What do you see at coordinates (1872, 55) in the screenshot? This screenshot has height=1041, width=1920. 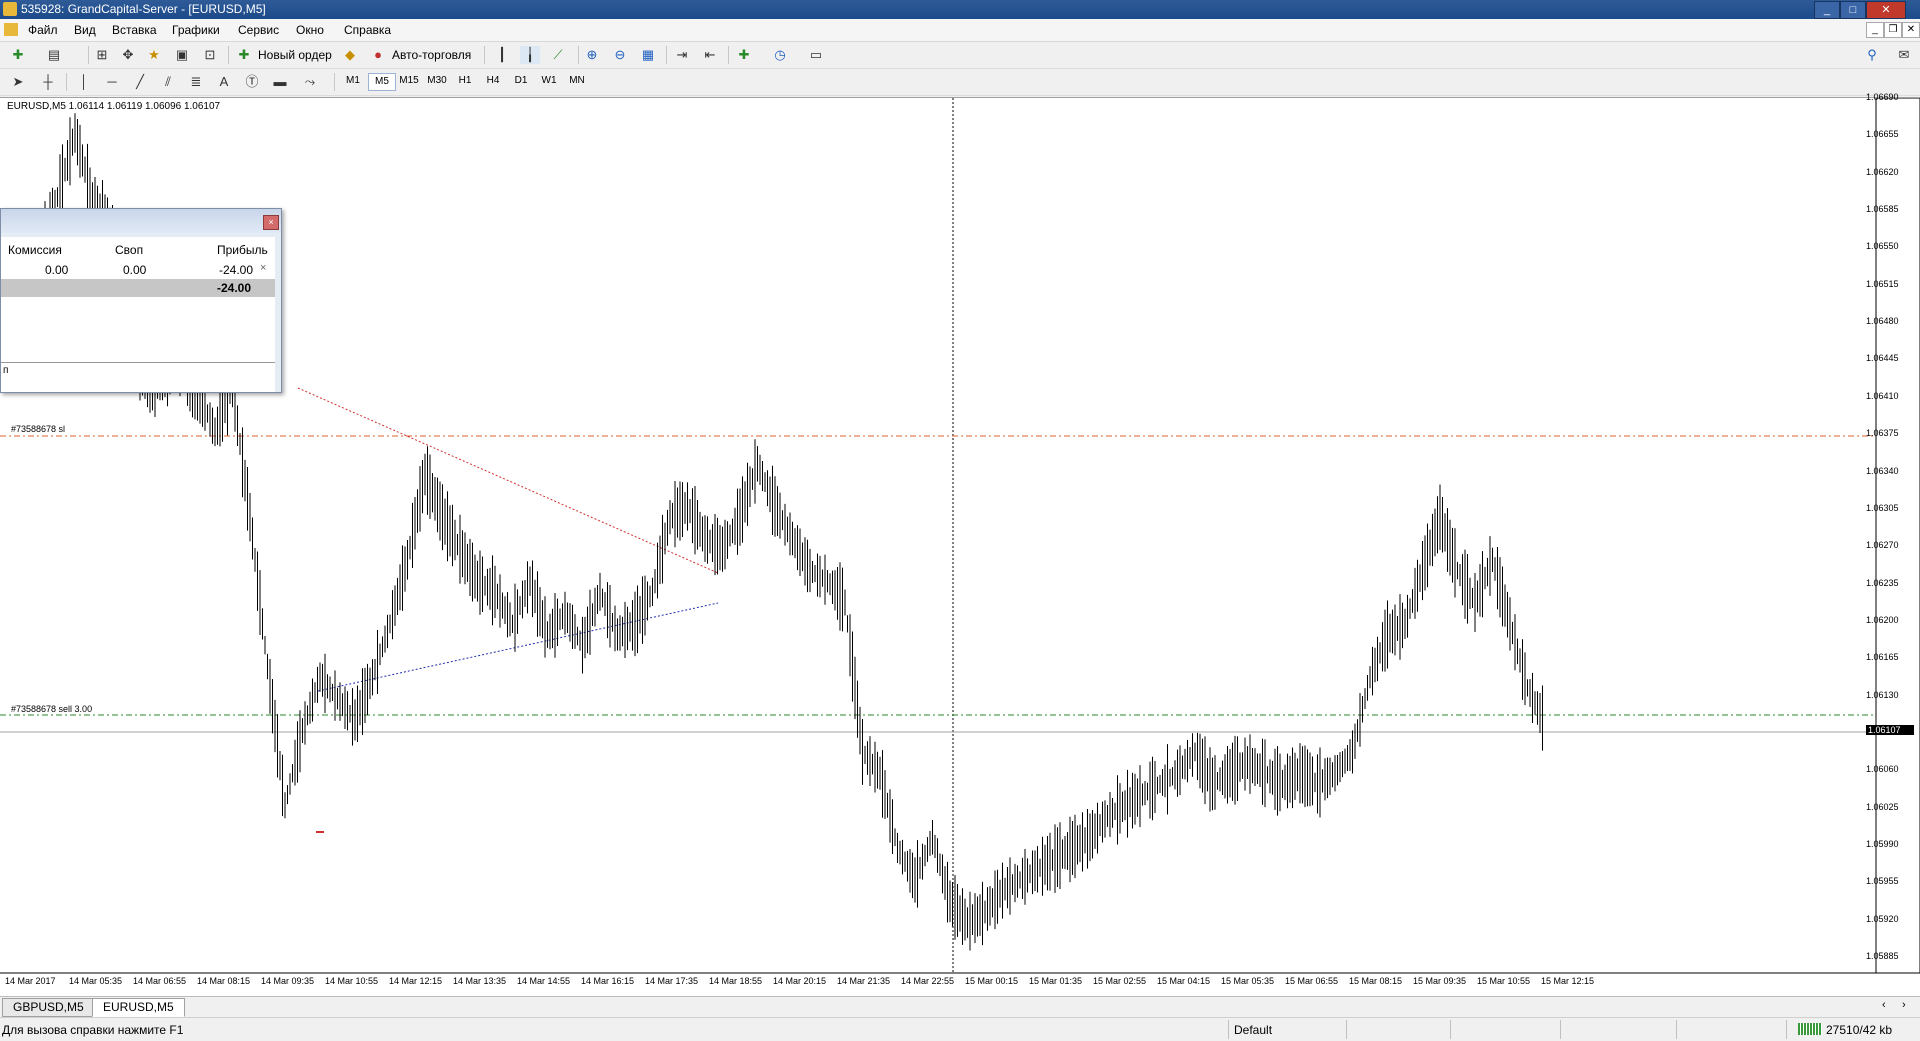 I see `search-icon: ⚲` at bounding box center [1872, 55].